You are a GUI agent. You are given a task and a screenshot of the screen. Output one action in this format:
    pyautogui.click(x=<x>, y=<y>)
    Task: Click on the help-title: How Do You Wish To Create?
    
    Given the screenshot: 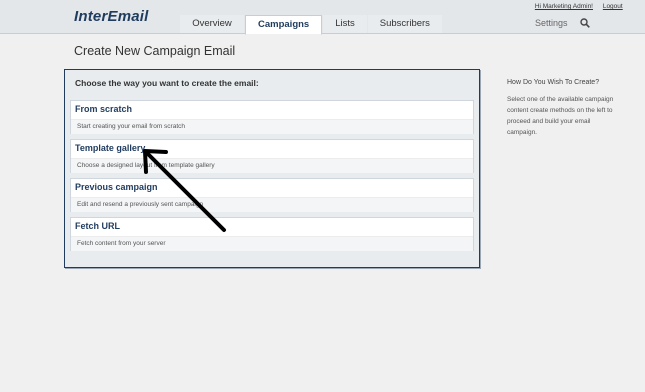 What is the action you would take?
    pyautogui.click(x=553, y=82)
    